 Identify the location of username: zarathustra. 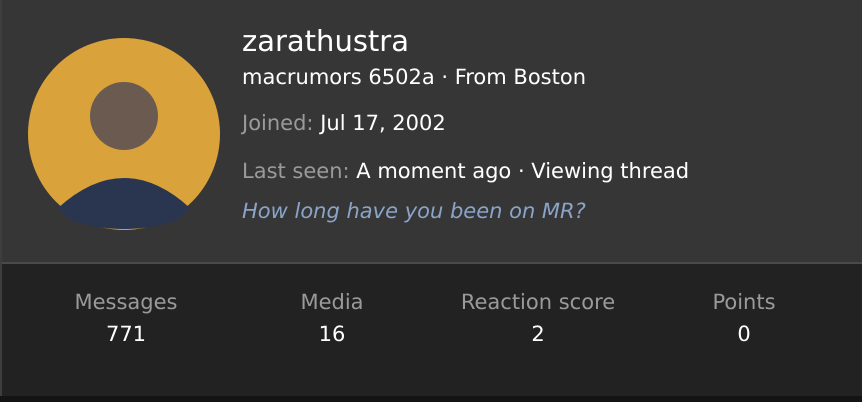
(466, 41).